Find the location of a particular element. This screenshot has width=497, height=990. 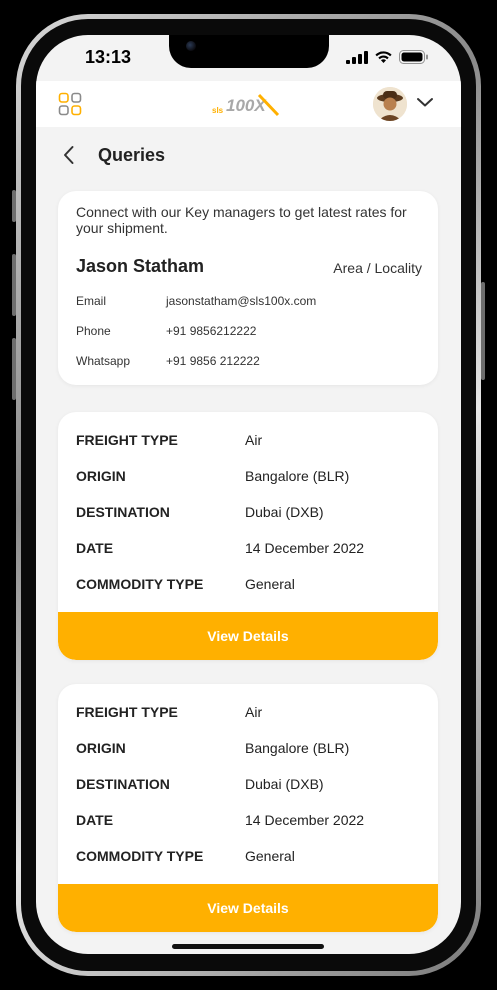

email-value: jasonstatham@sls100x.com is located at coordinates (241, 301).